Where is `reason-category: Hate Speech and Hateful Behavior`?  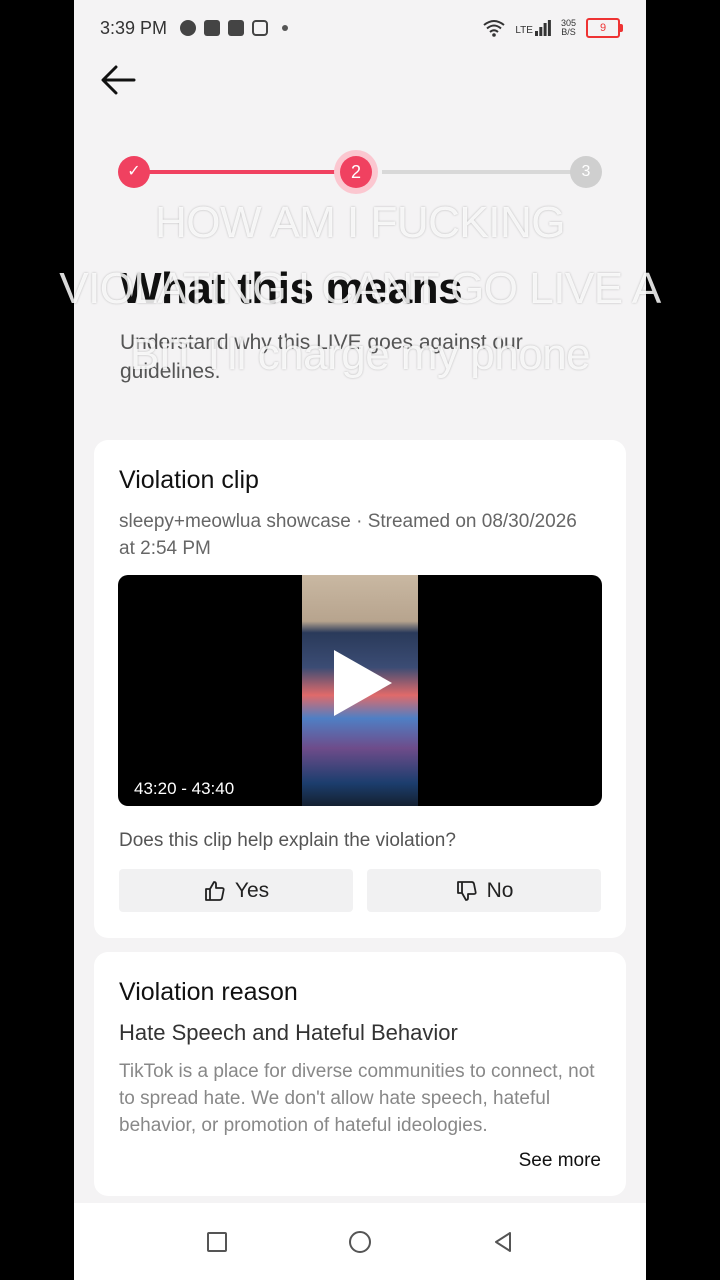 reason-category: Hate Speech and Hateful Behavior is located at coordinates (288, 1032).